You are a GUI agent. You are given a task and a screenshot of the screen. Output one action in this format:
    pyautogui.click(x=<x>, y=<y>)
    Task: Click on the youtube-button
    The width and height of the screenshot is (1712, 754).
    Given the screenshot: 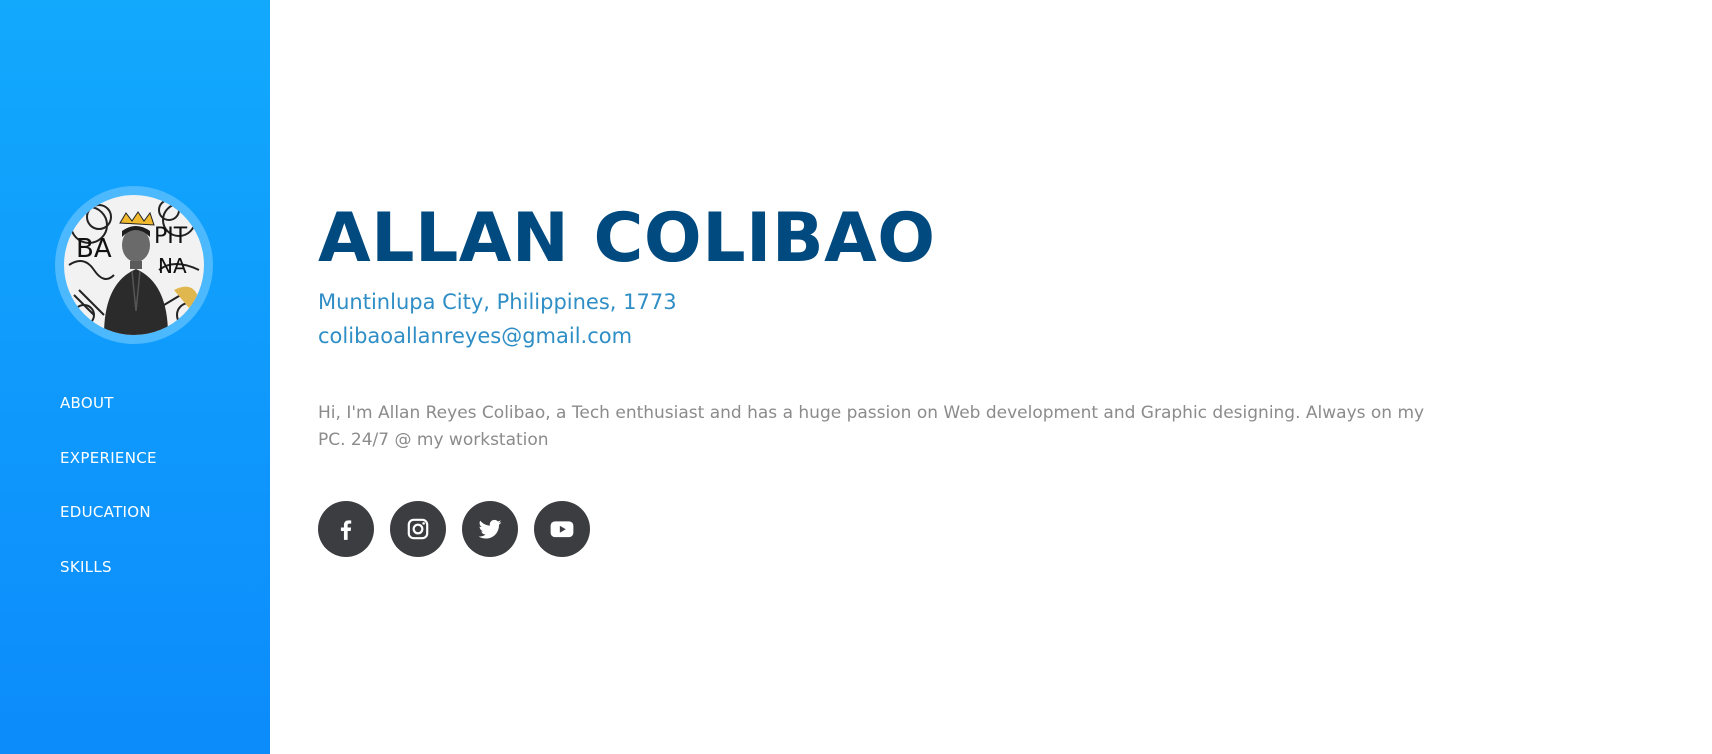 What is the action you would take?
    pyautogui.click(x=562, y=529)
    